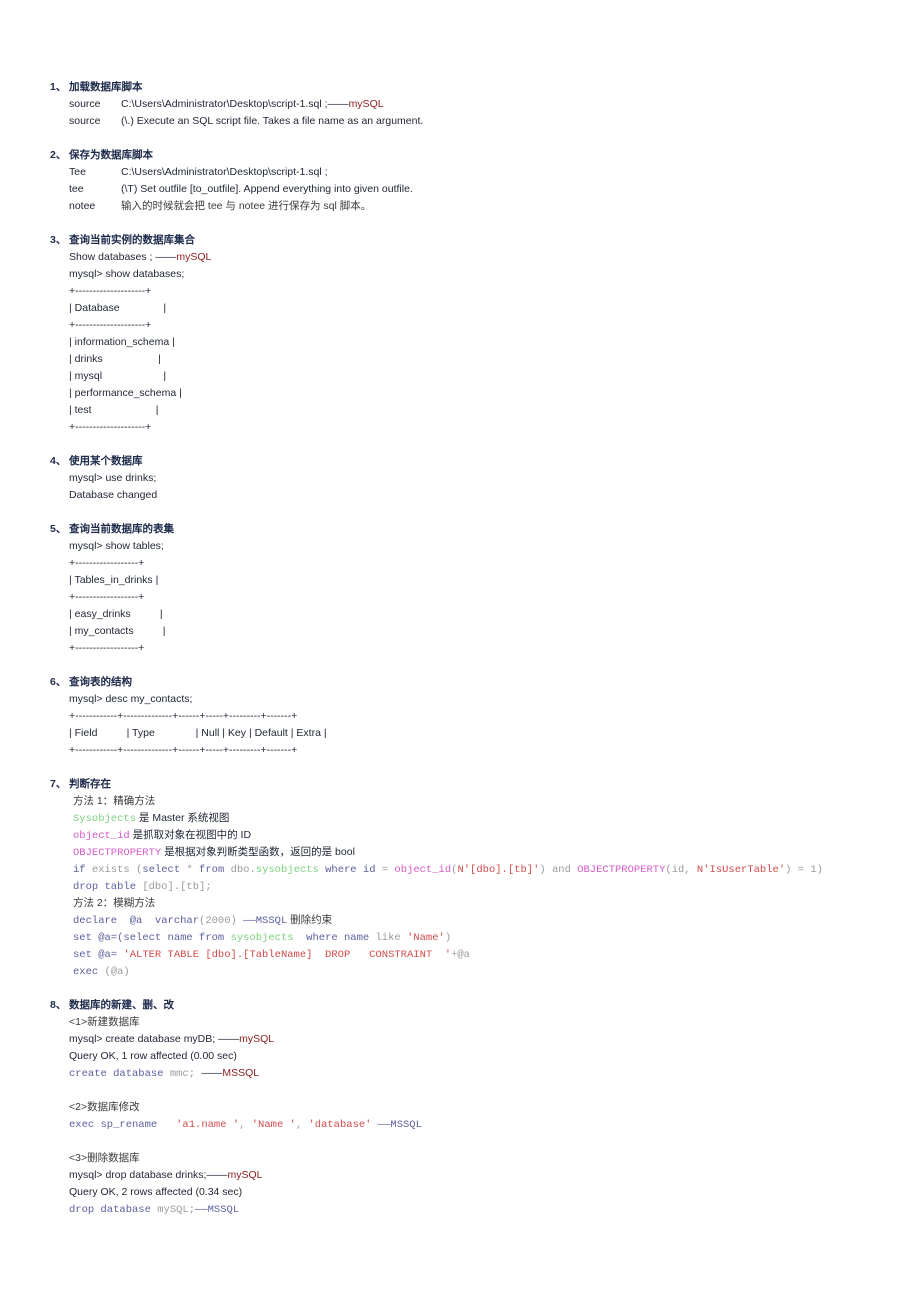 This screenshot has width=920, height=1302. What do you see at coordinates (436, 257) in the screenshot?
I see `text-line: Show databases ; ——mySQL` at bounding box center [436, 257].